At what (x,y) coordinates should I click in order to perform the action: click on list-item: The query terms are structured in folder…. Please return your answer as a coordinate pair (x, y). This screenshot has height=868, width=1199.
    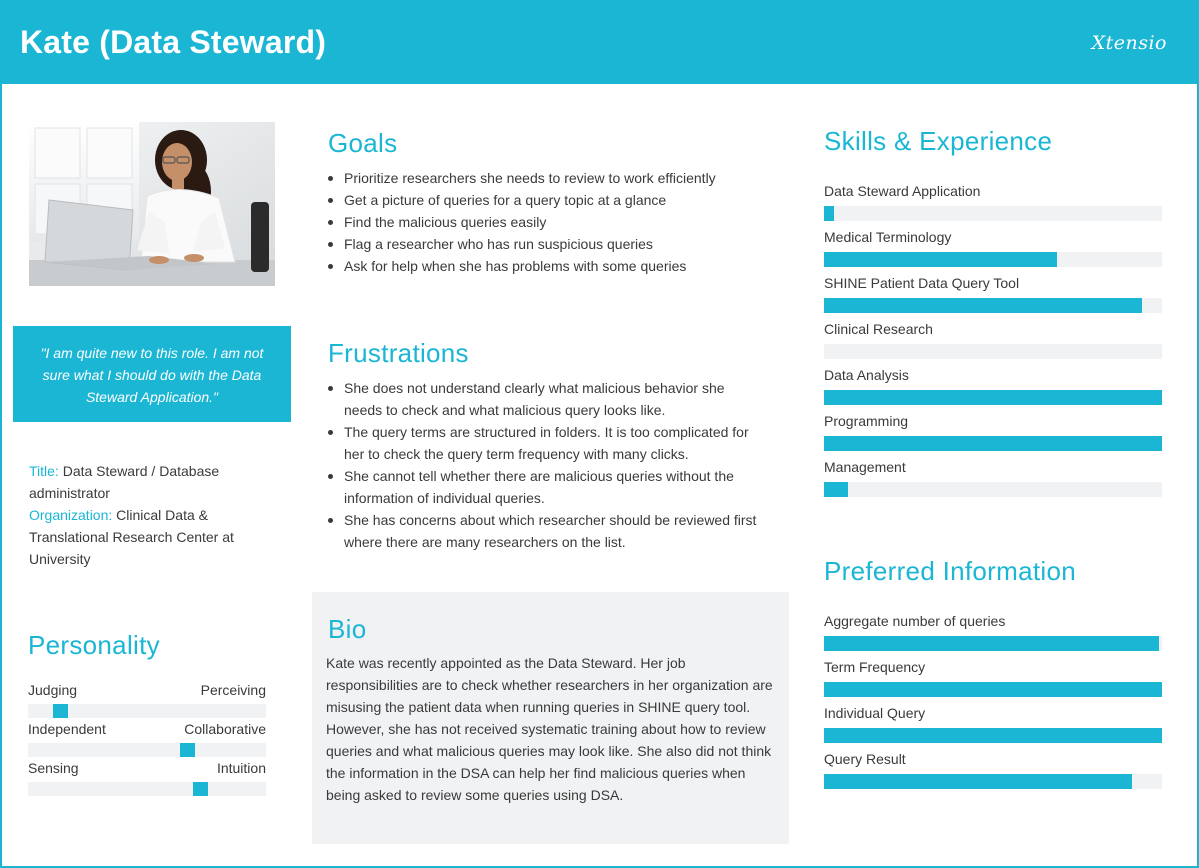
    Looking at the image, I should click on (546, 443).